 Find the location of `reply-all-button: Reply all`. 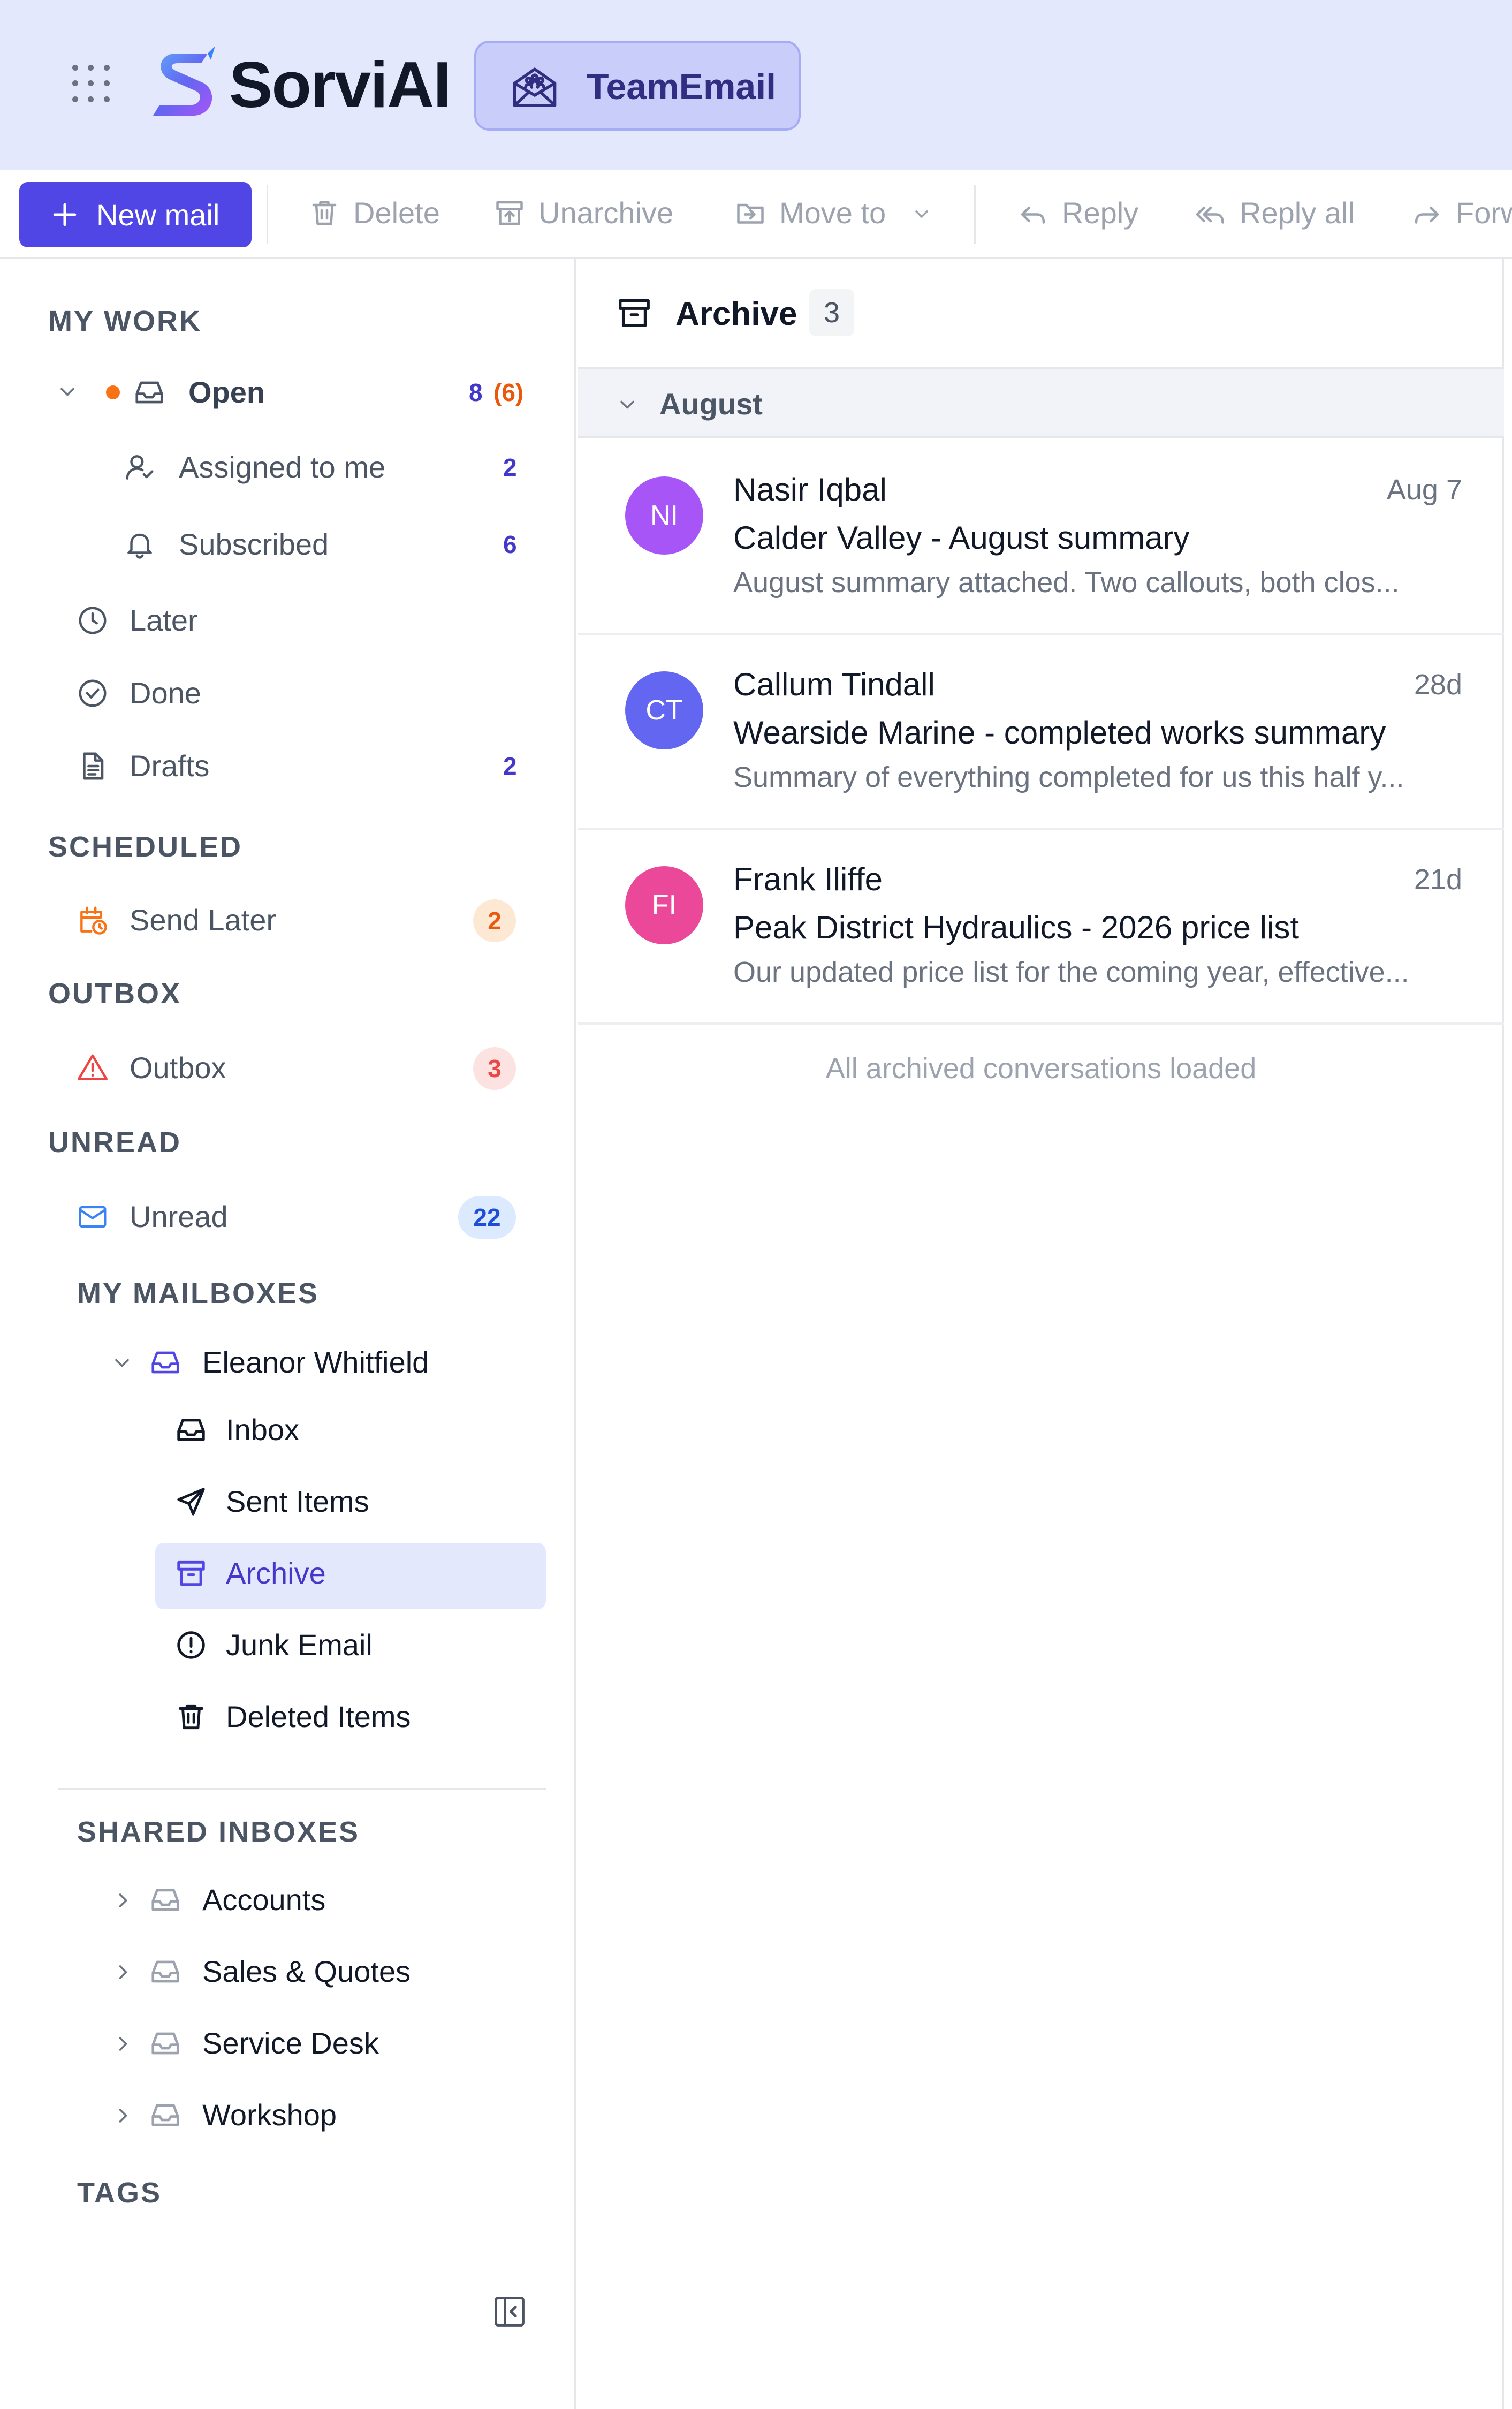

reply-all-button: Reply all is located at coordinates (1286, 213).